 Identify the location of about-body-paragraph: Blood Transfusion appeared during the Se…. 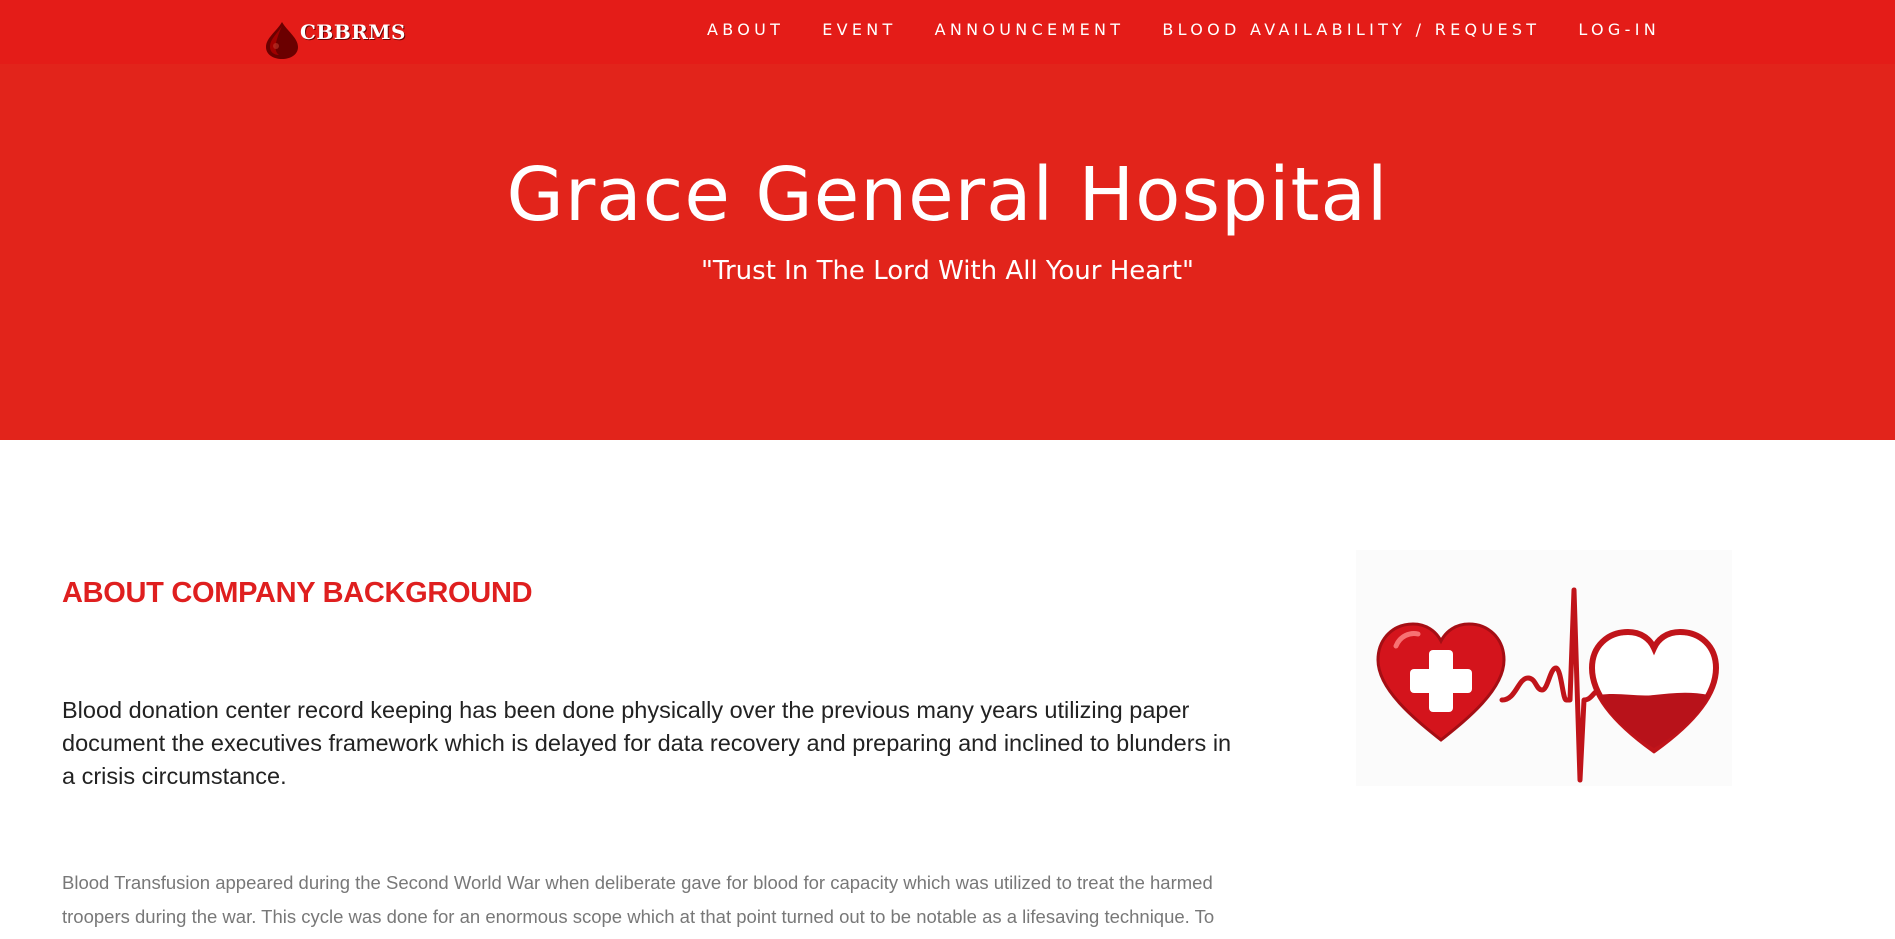
(638, 899).